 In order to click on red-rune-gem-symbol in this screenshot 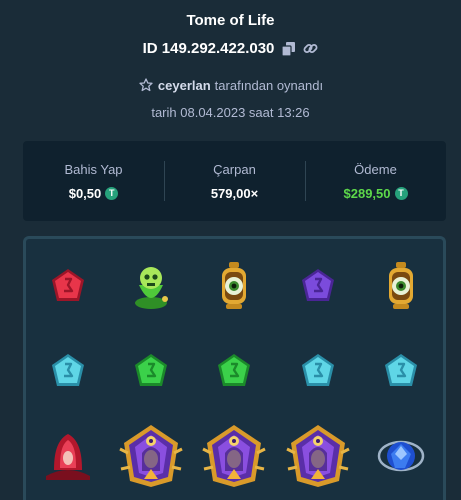, I will do `click(67, 285)`.